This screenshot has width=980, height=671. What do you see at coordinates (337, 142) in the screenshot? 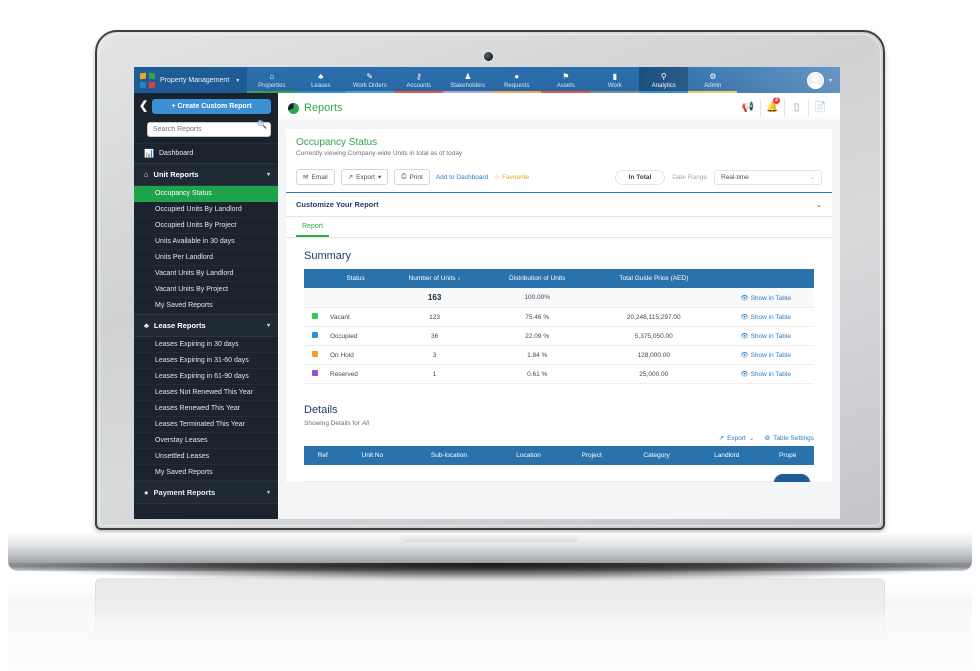
I see `report-title: Occupancy Status` at bounding box center [337, 142].